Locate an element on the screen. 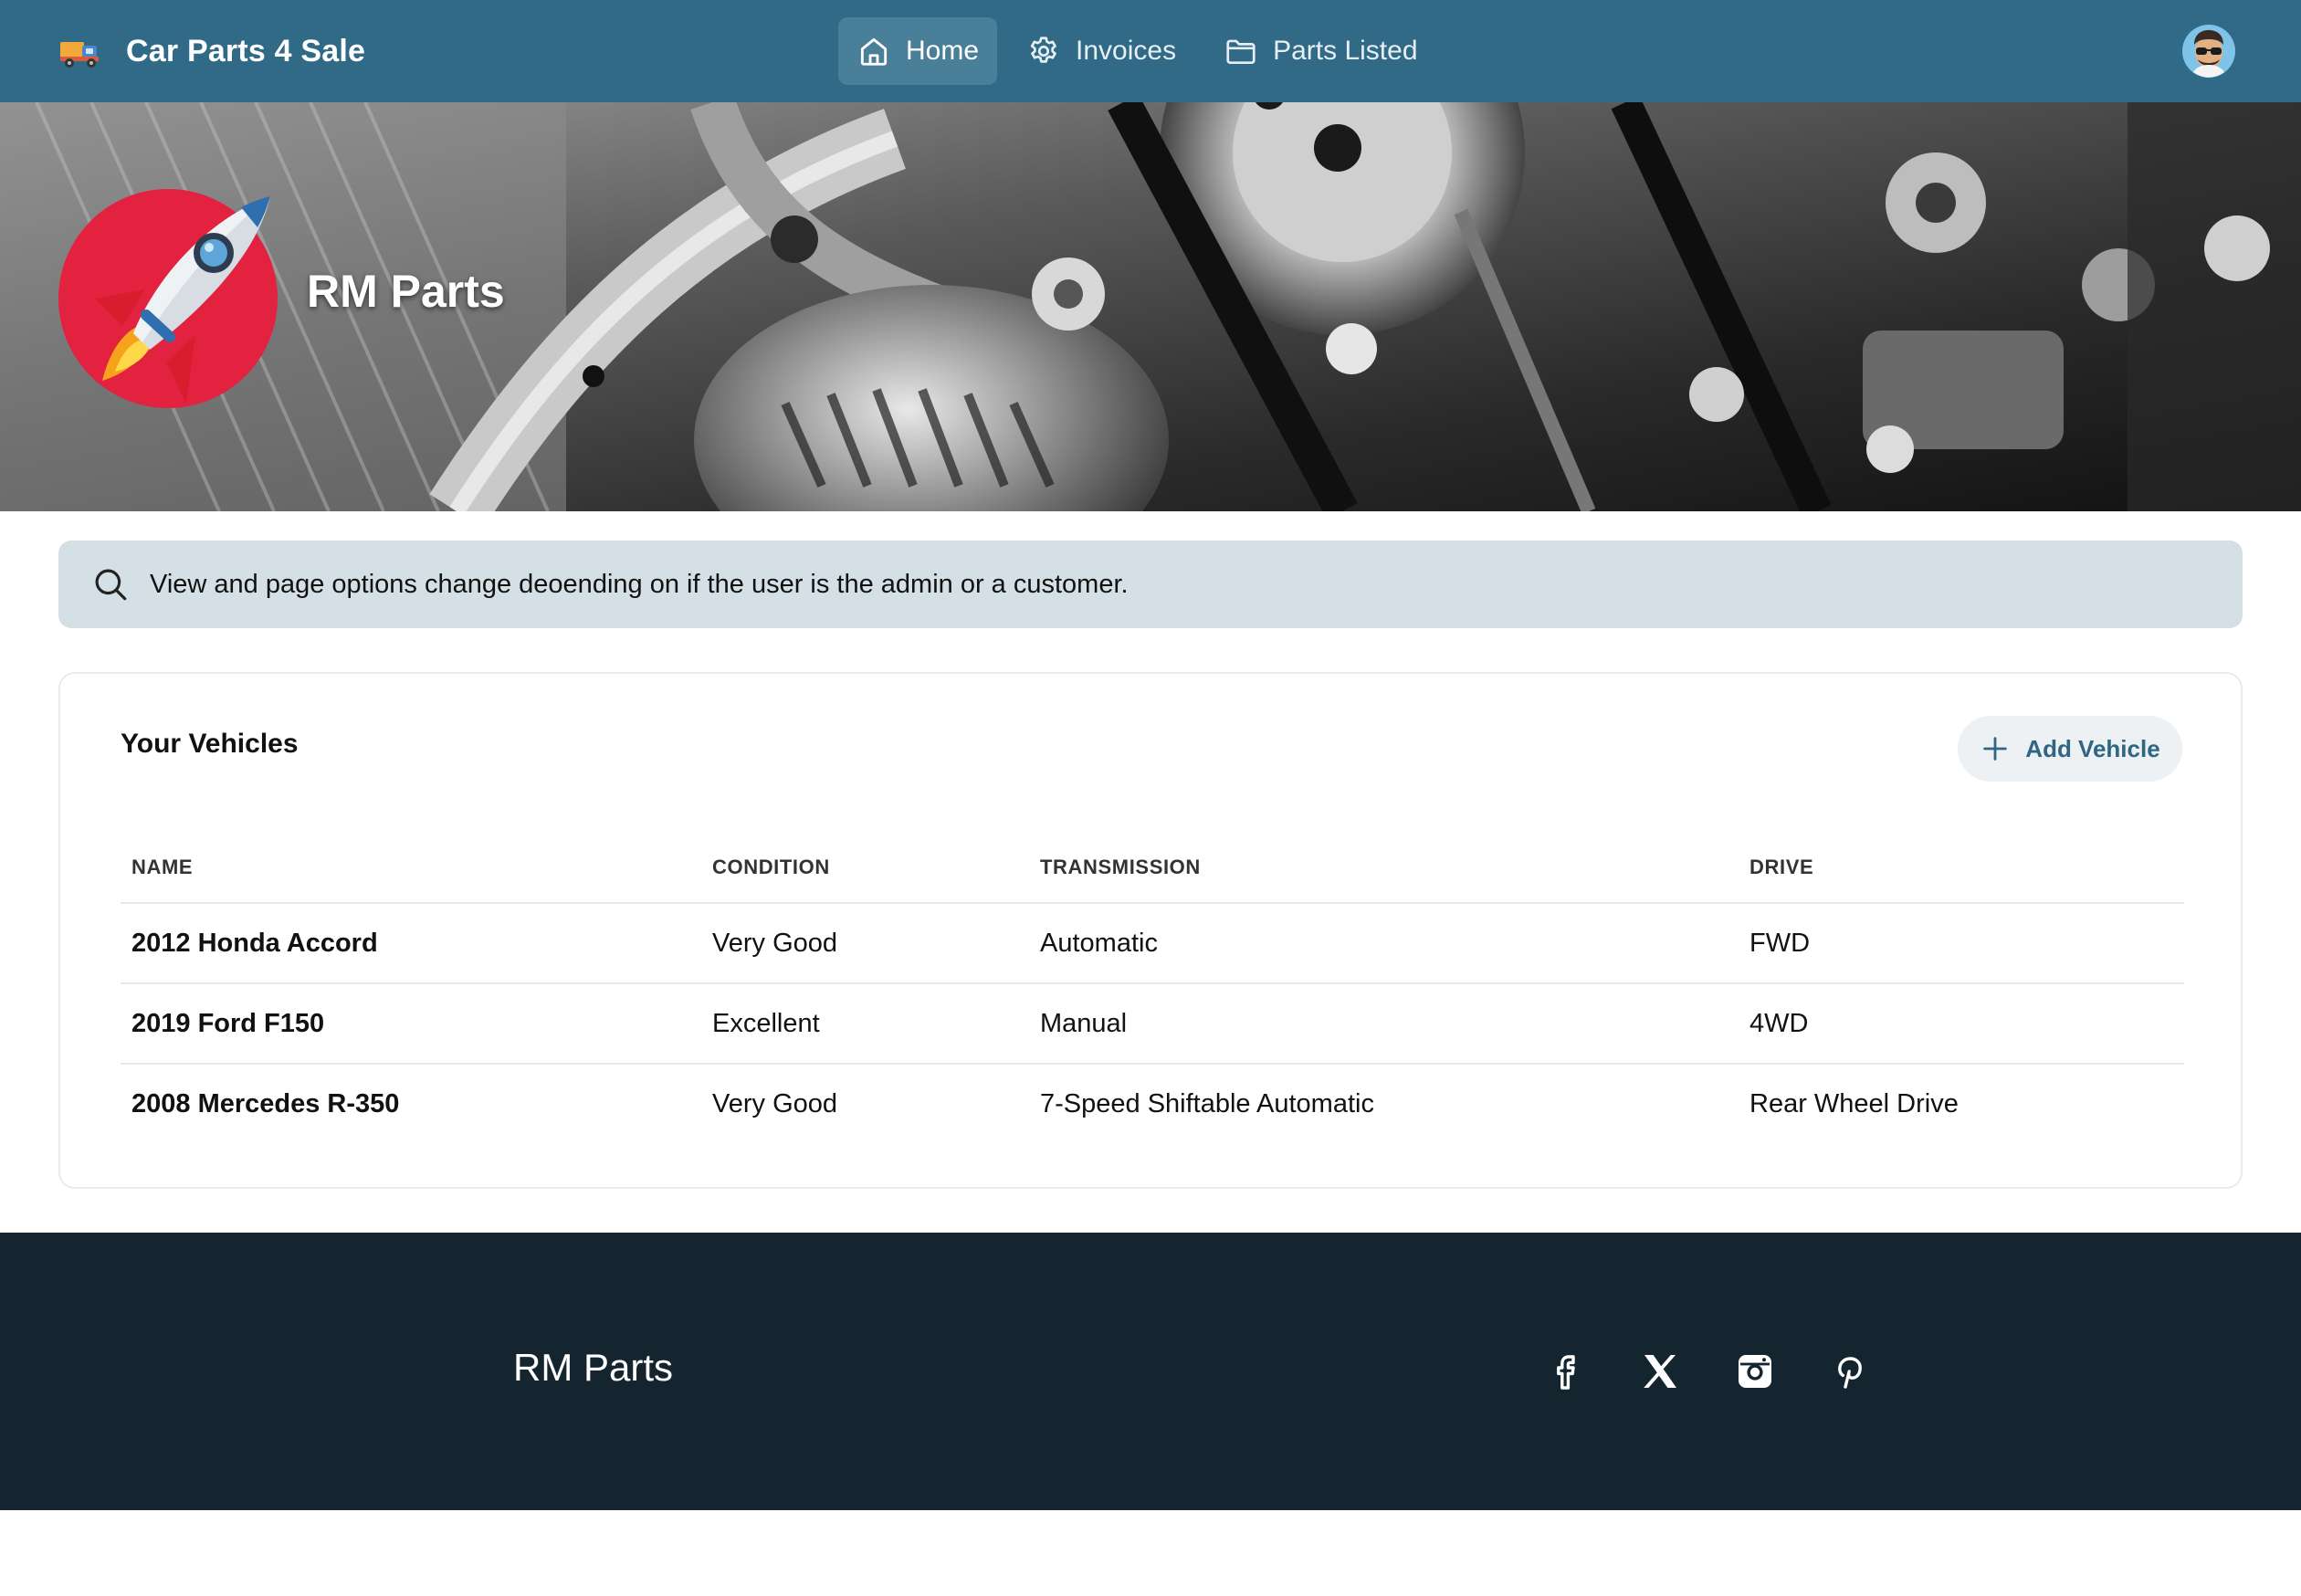 Image resolution: width=2301 pixels, height=1596 pixels. vehicle-condition: Excellent is located at coordinates (865, 1024).